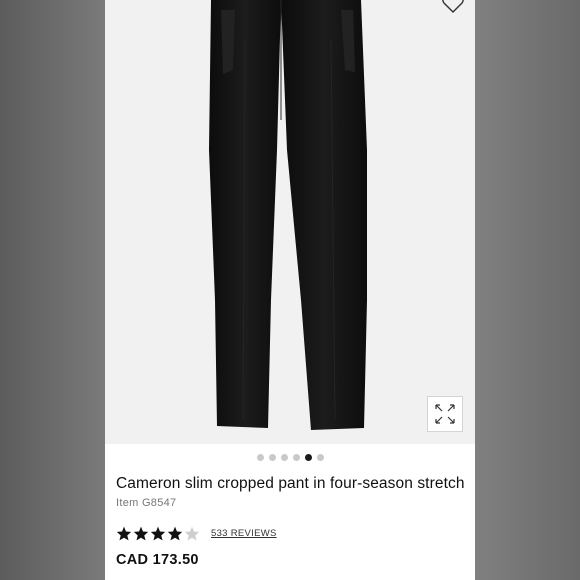  Describe the element at coordinates (453, 7) in the screenshot. I see `heart-outline-icon` at that location.